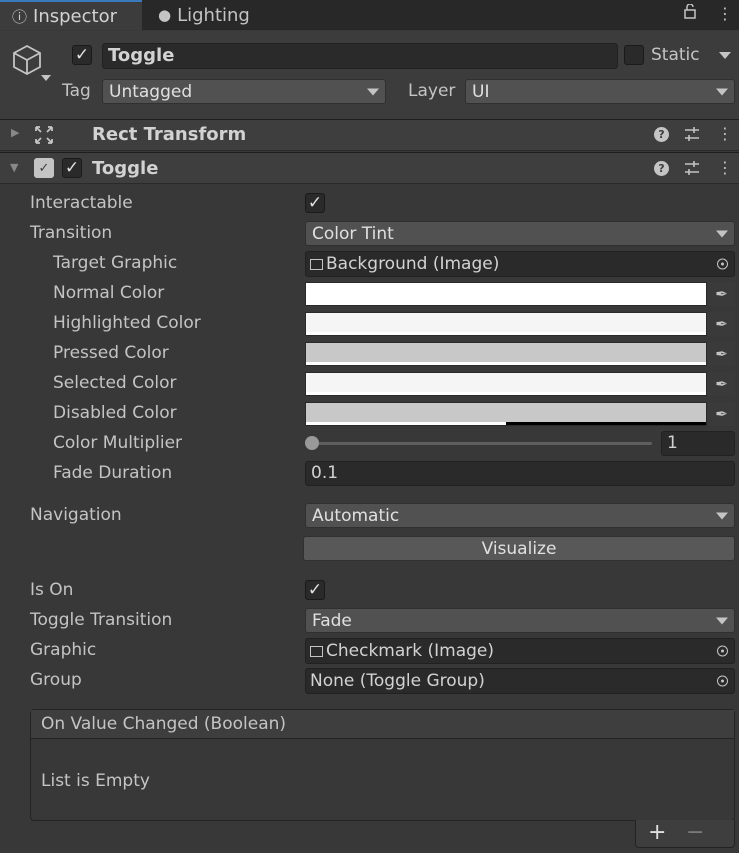 The image size is (739, 853). Describe the element at coordinates (44, 168) in the screenshot. I see `toggle-component-icon: ✓` at that location.